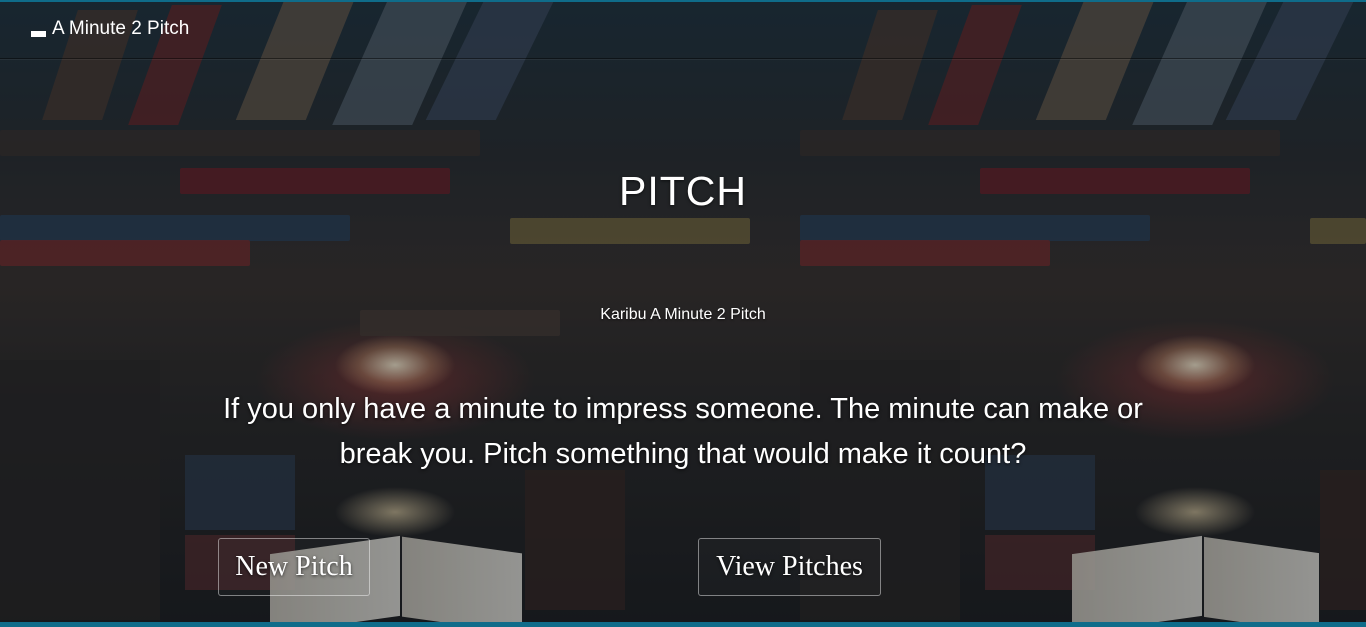 The width and height of the screenshot is (1366, 627). Describe the element at coordinates (789, 567) in the screenshot. I see `view-pitches-button: View Pitches` at that location.